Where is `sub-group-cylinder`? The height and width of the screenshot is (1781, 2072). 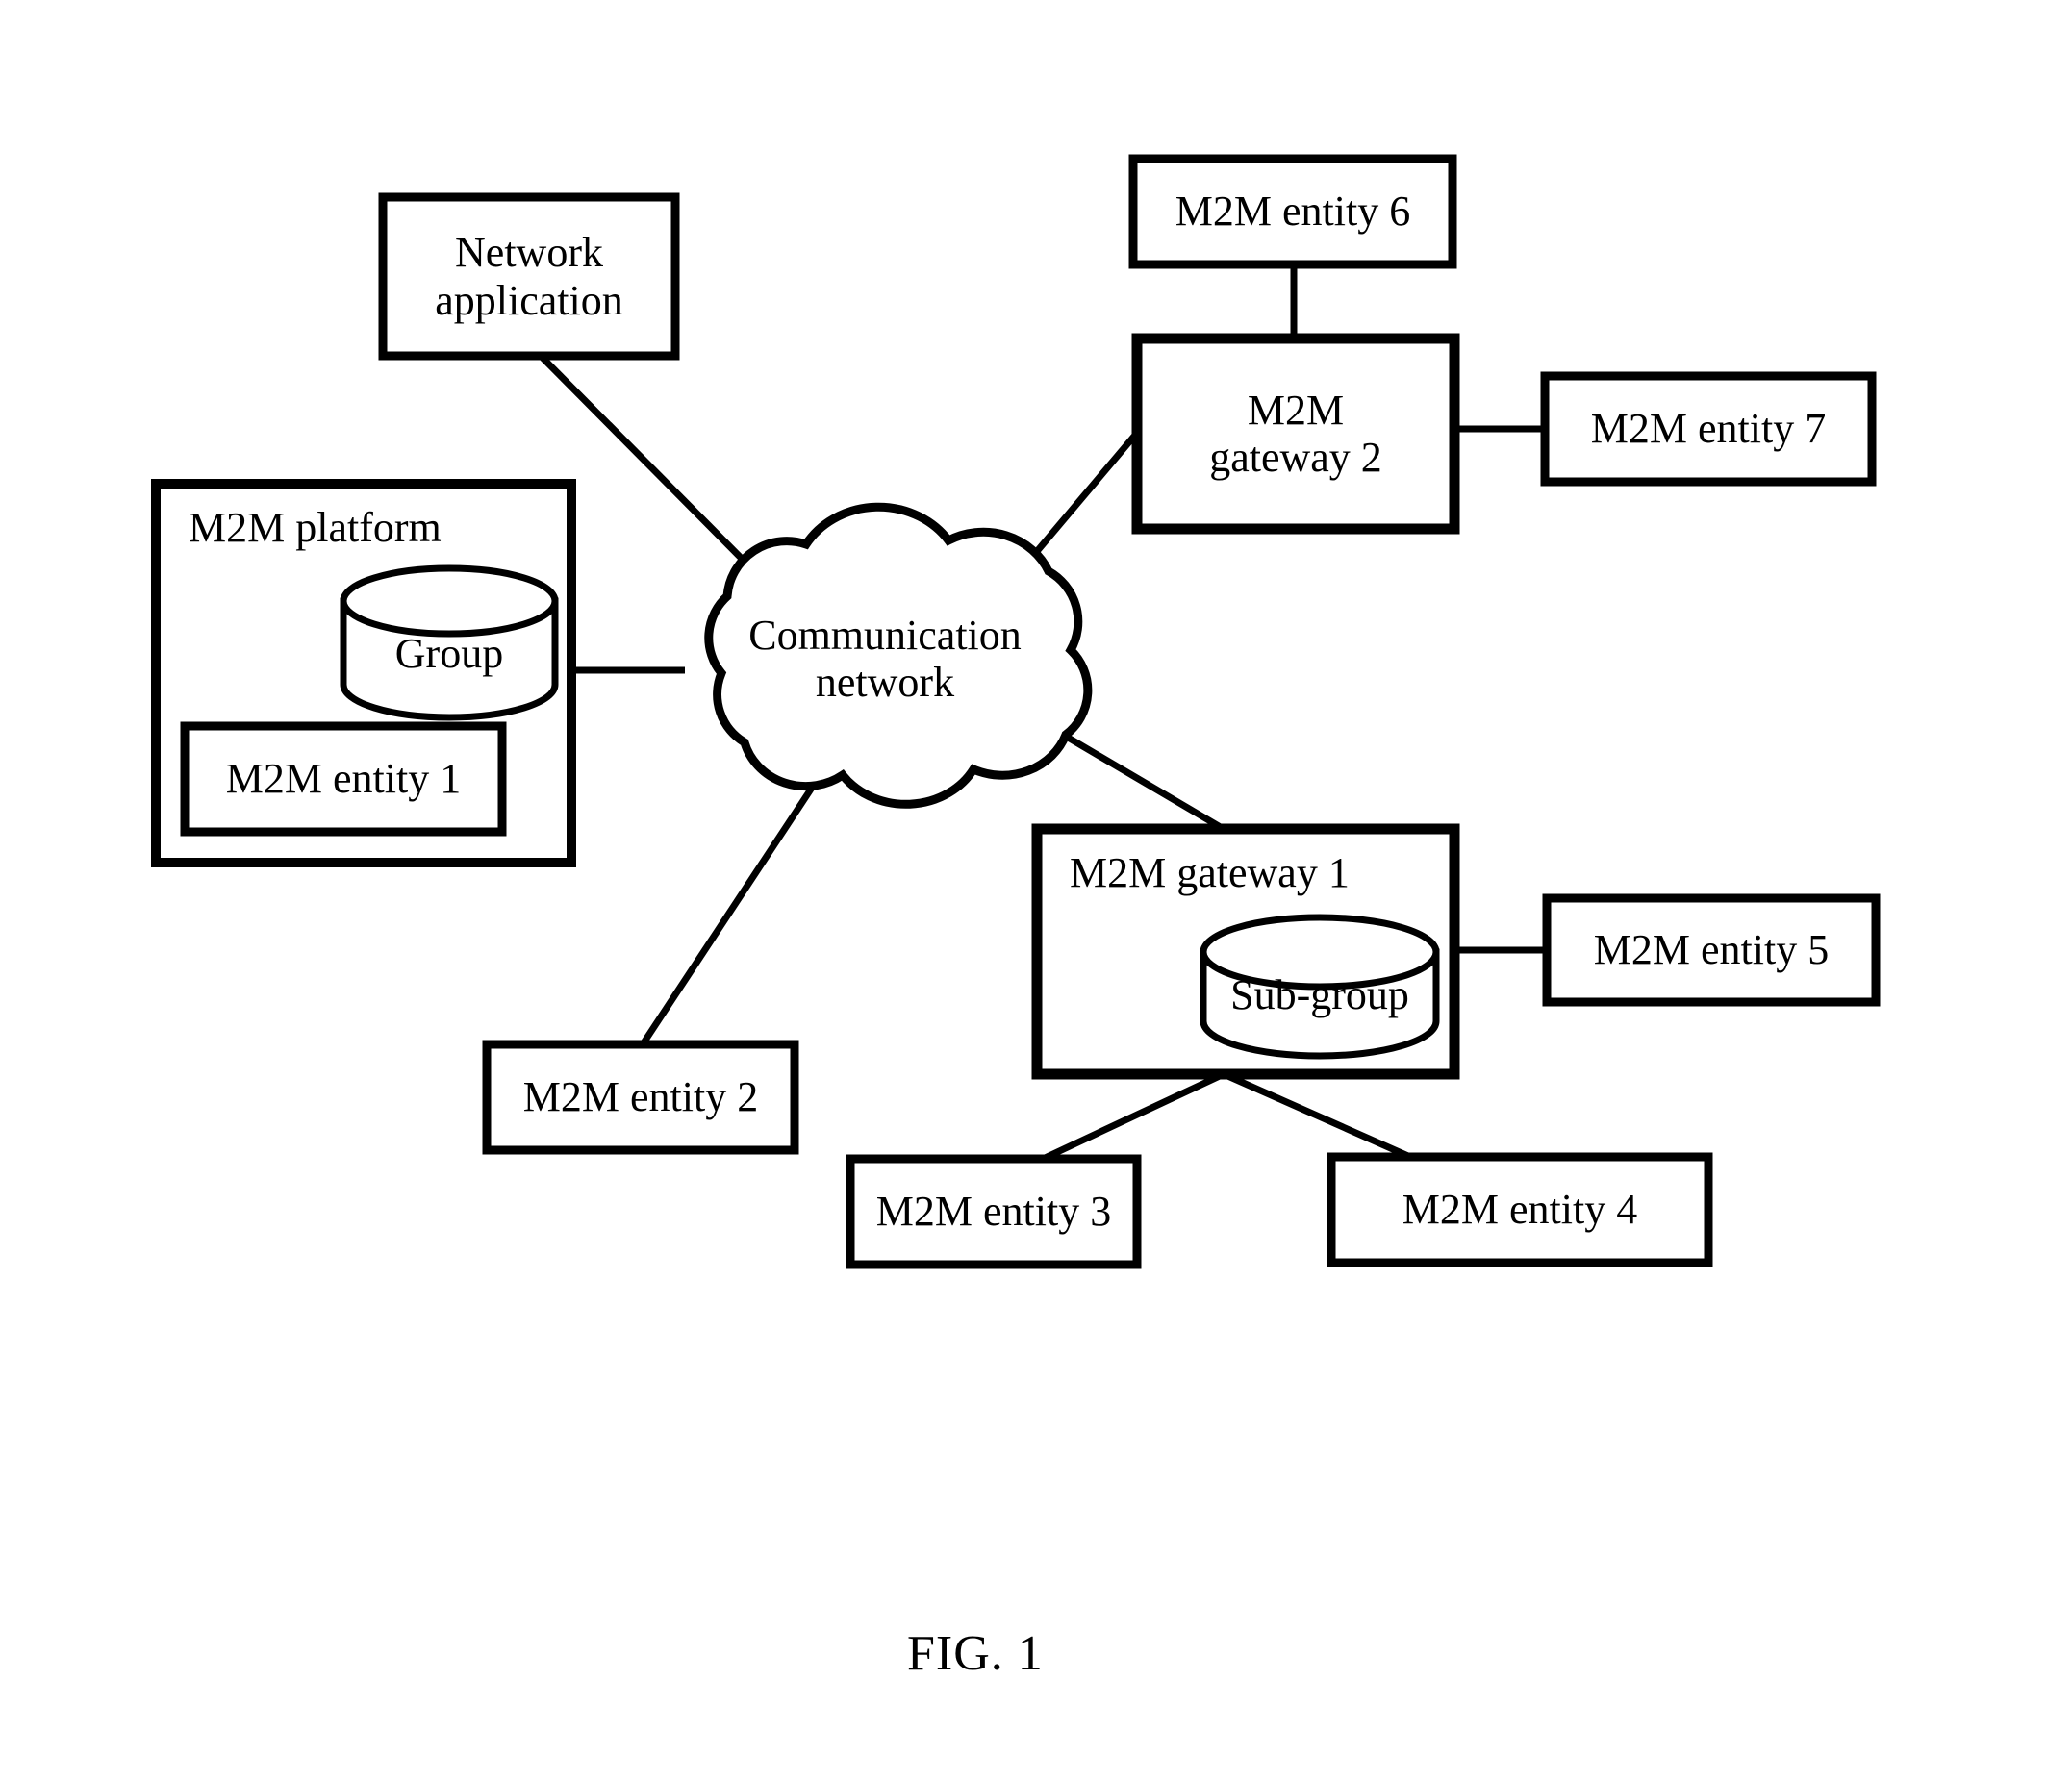 sub-group-cylinder is located at coordinates (1320, 987).